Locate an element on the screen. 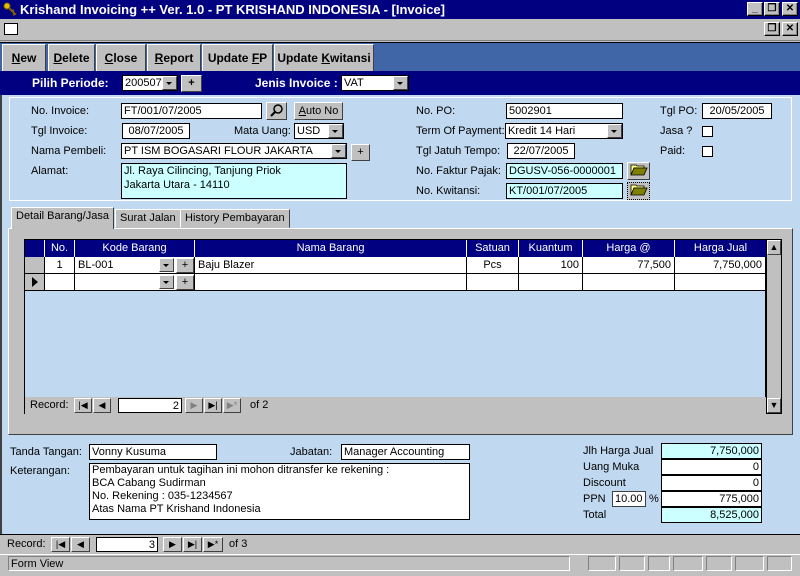 The height and width of the screenshot is (576, 800). close-window-button: ✕ is located at coordinates (790, 9).